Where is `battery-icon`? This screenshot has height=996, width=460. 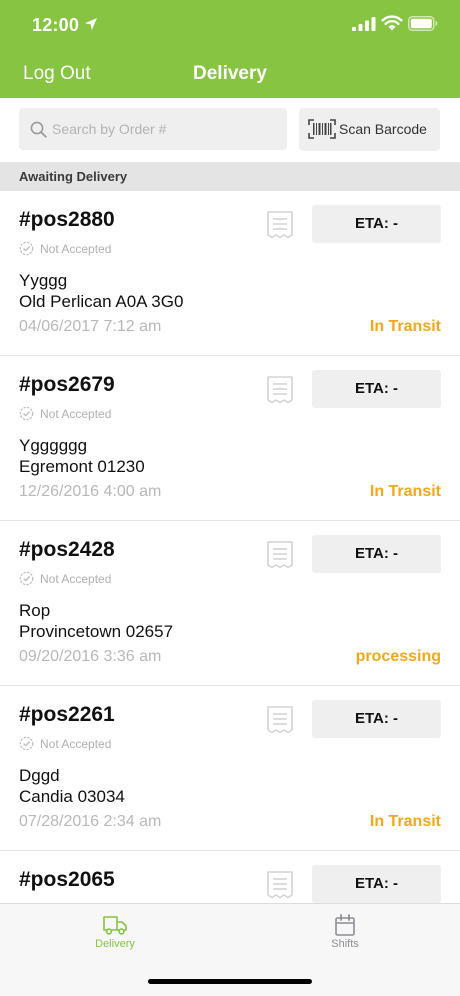 battery-icon is located at coordinates (423, 23).